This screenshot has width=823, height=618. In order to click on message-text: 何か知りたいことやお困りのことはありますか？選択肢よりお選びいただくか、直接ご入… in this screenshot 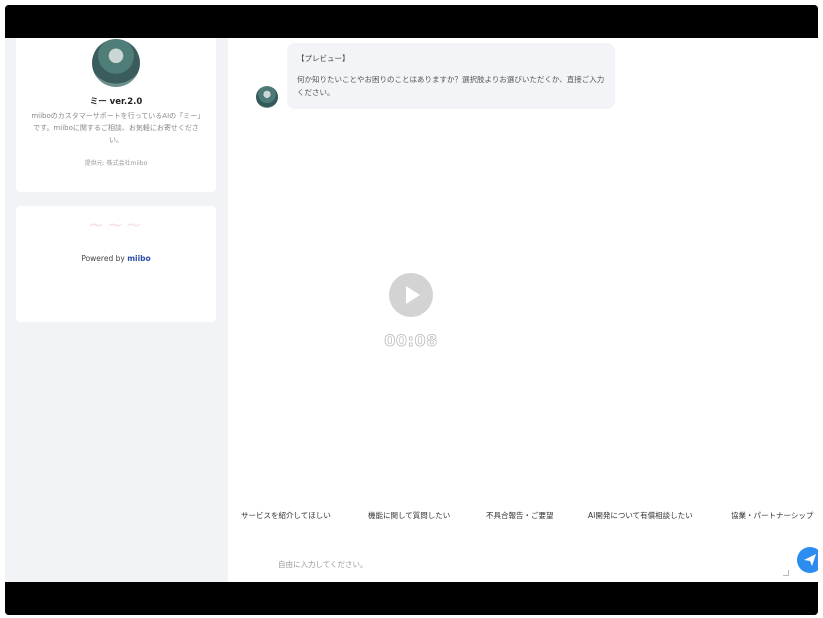, I will do `click(451, 86)`.